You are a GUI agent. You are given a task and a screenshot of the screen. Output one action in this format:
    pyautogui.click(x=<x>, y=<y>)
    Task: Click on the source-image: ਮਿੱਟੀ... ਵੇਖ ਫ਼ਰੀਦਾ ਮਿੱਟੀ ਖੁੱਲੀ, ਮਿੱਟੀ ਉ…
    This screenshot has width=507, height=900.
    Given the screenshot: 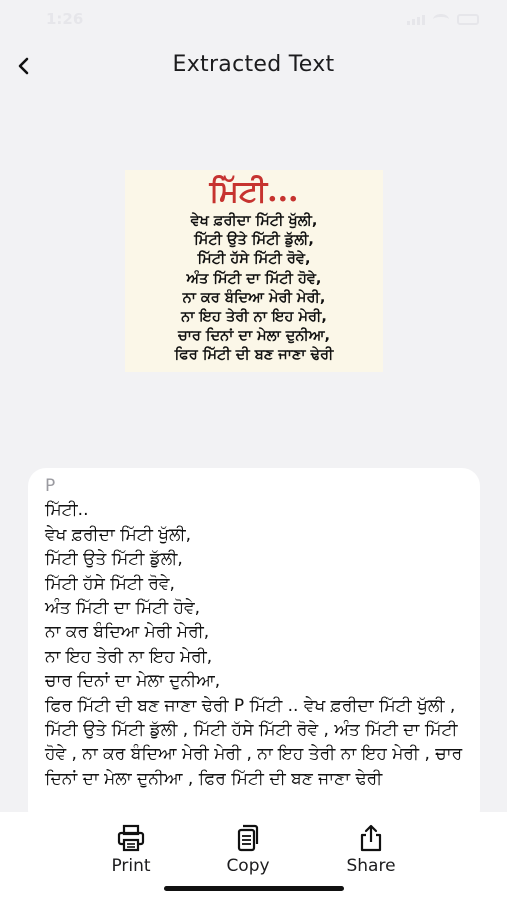 What is the action you would take?
    pyautogui.click(x=254, y=271)
    